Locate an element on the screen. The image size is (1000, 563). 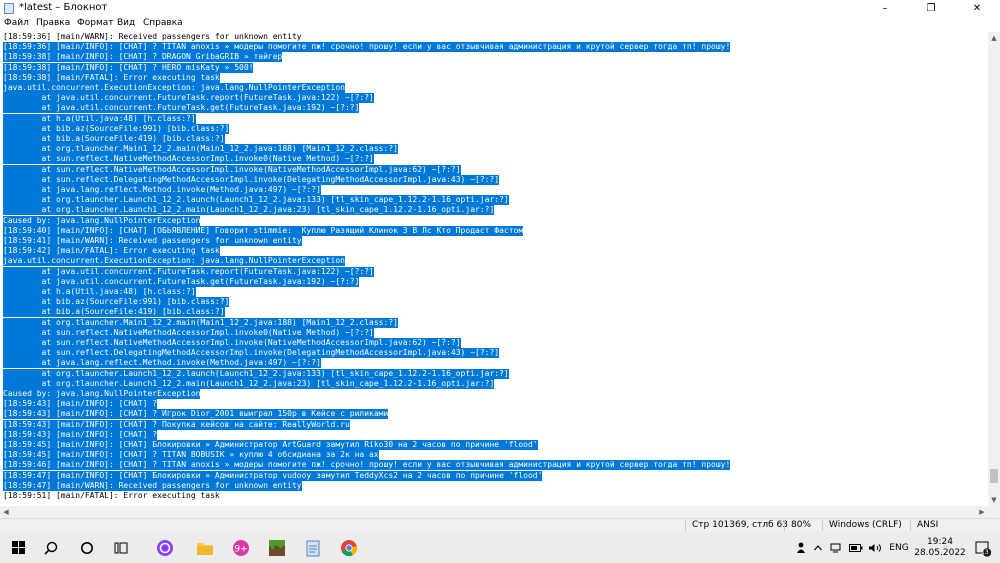
maximize-button: ❐ is located at coordinates (931, 8).